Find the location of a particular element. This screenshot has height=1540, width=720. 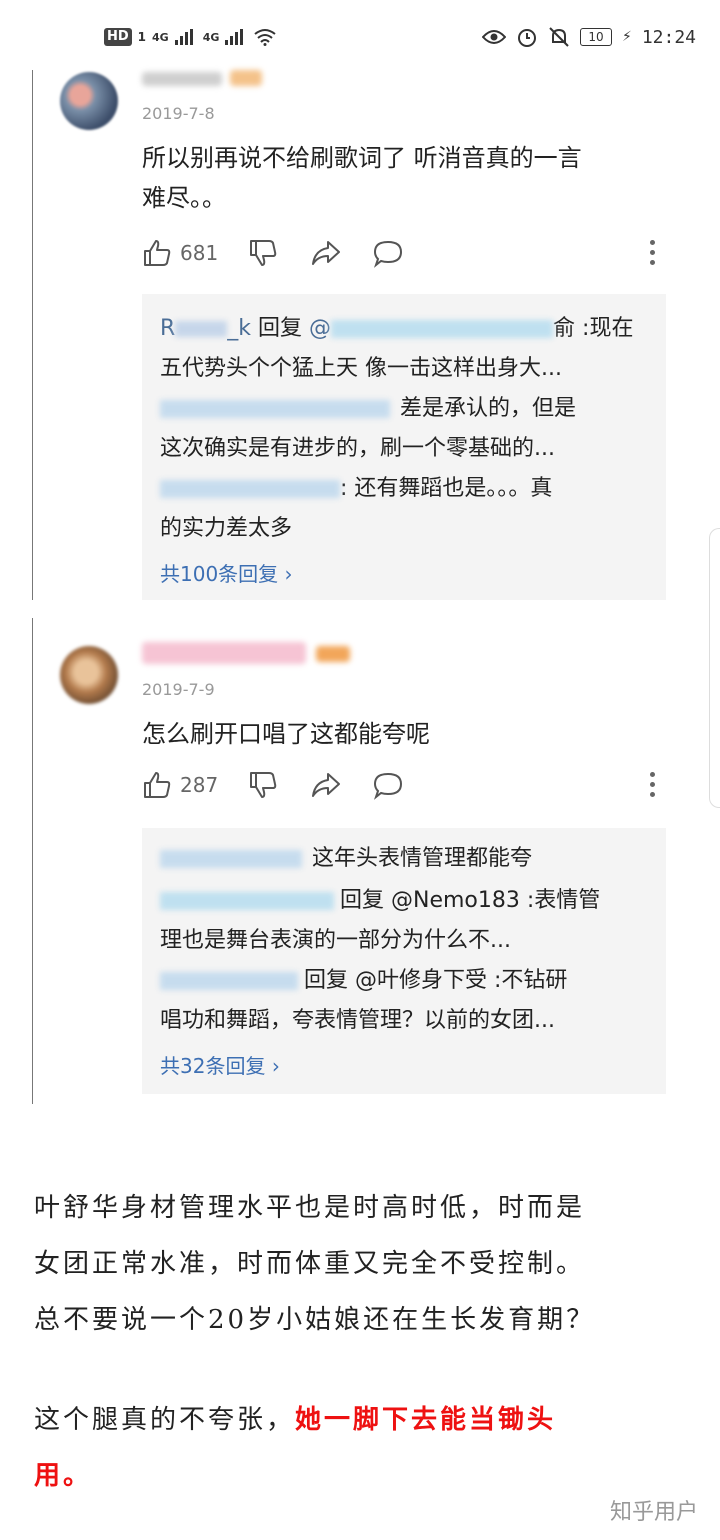

reply-username: R is located at coordinates (167, 328).